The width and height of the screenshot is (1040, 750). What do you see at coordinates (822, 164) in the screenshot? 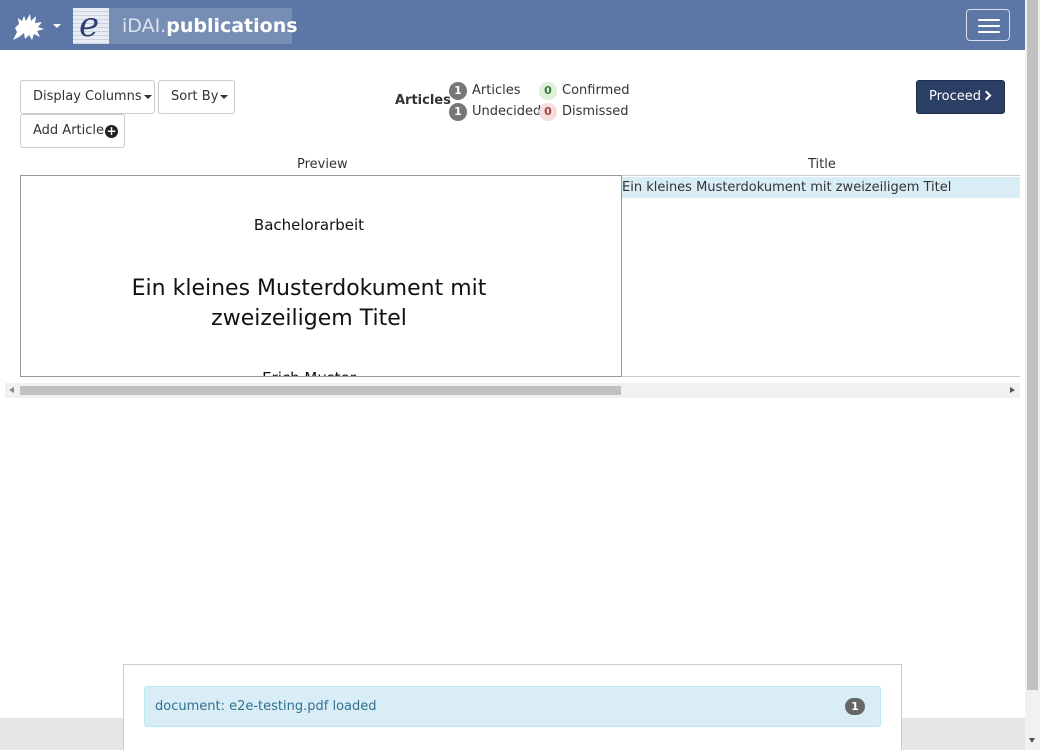
I see `column-header-title: Title` at bounding box center [822, 164].